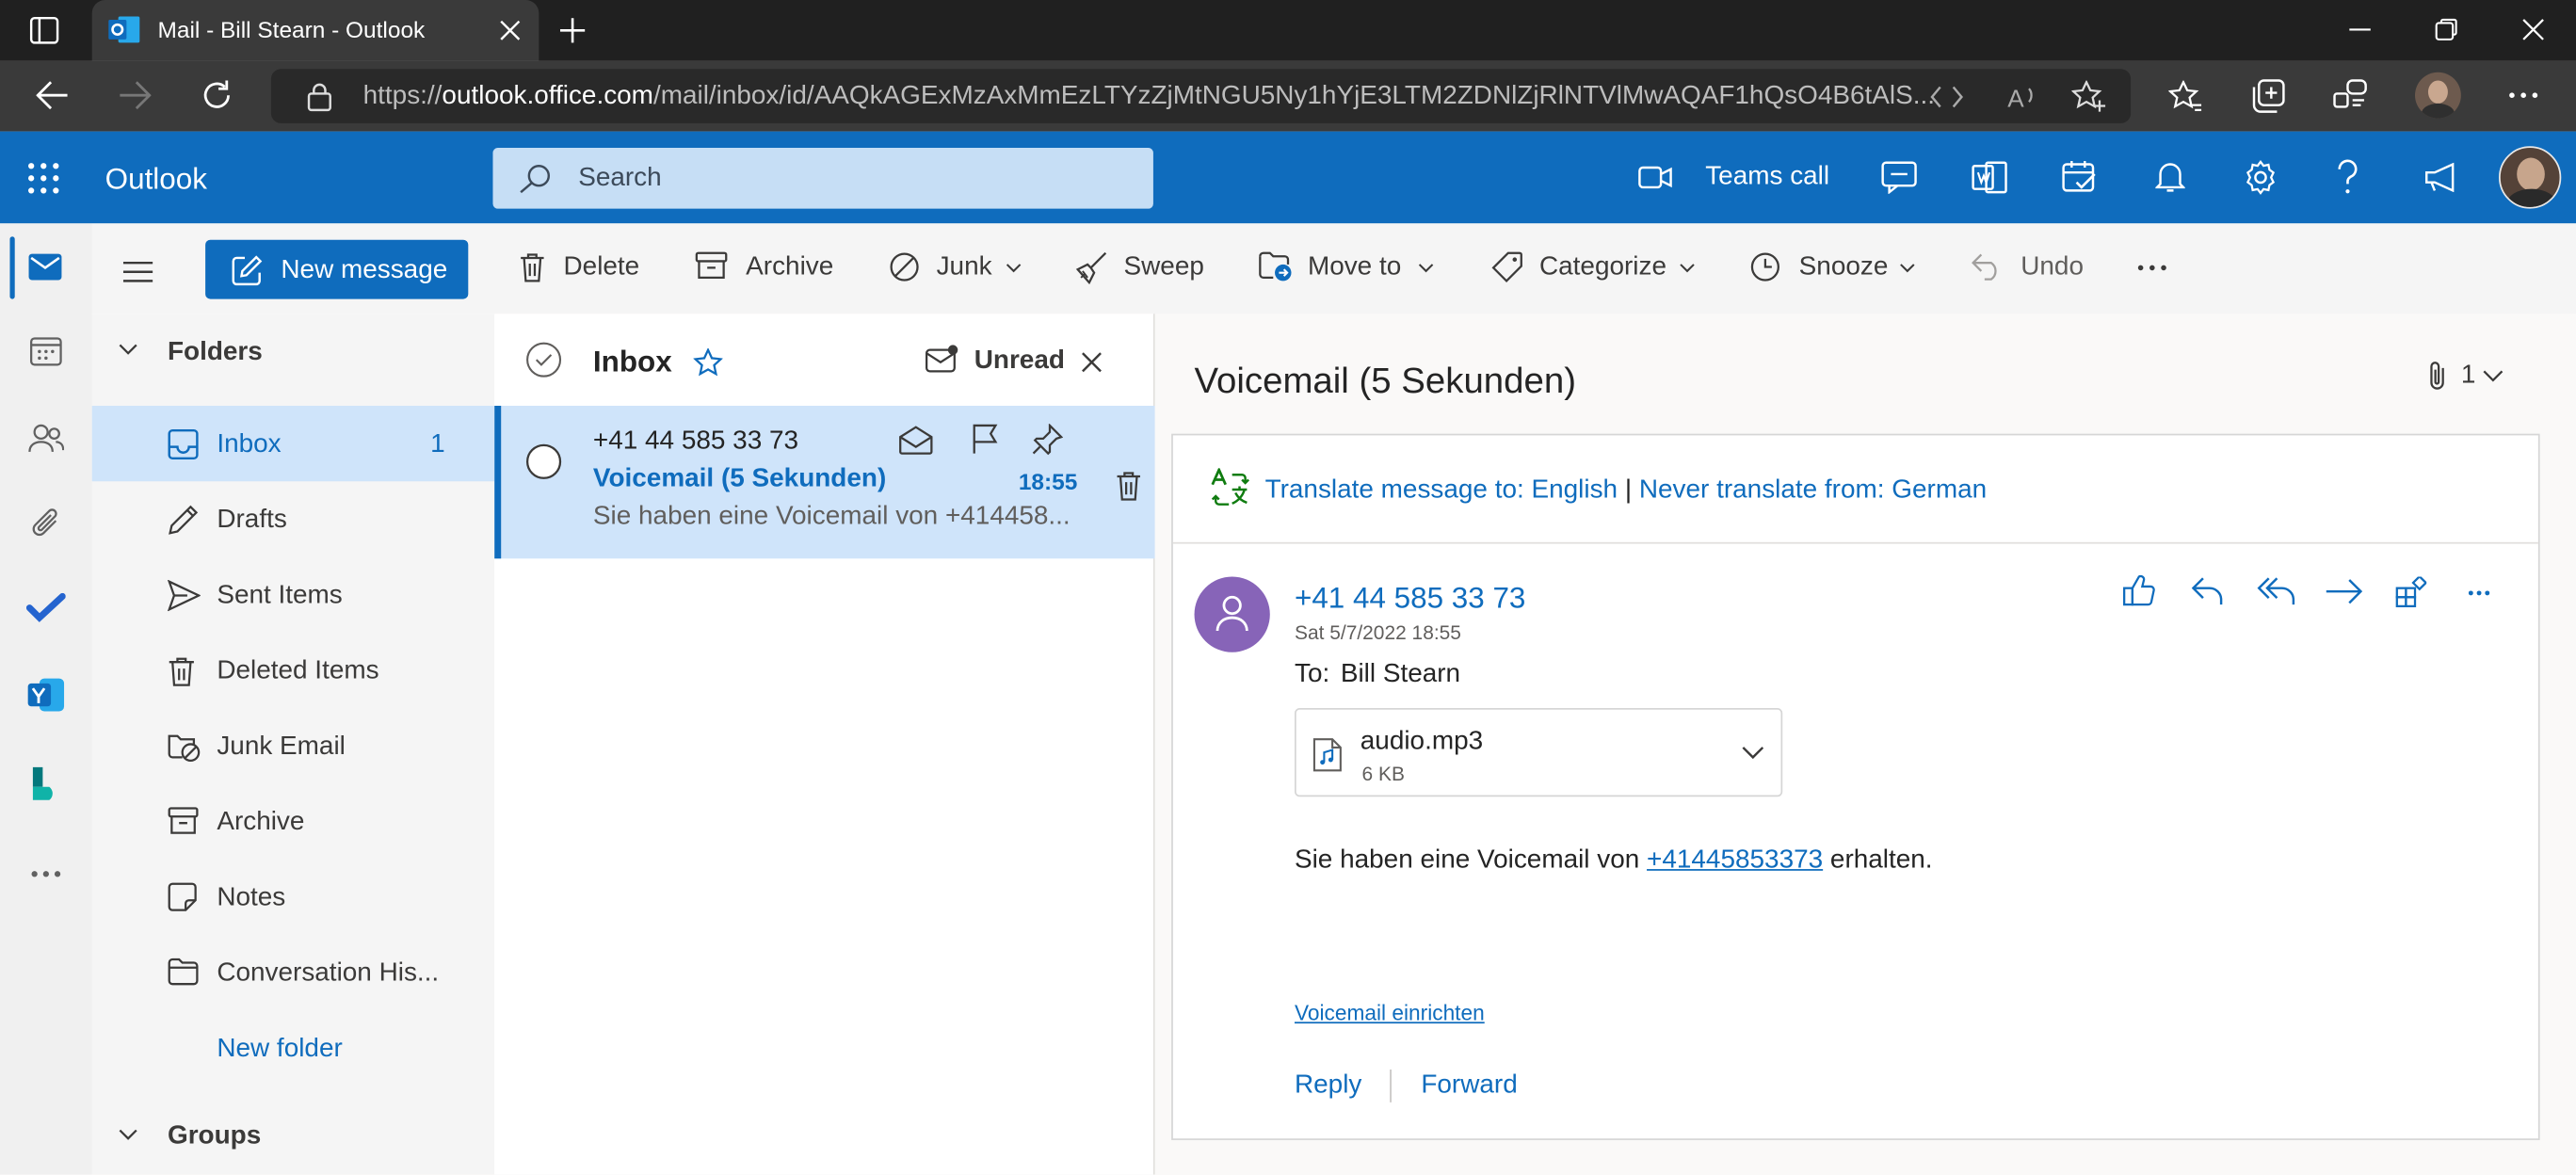  I want to click on sweep-broom-icon, so click(1090, 267).